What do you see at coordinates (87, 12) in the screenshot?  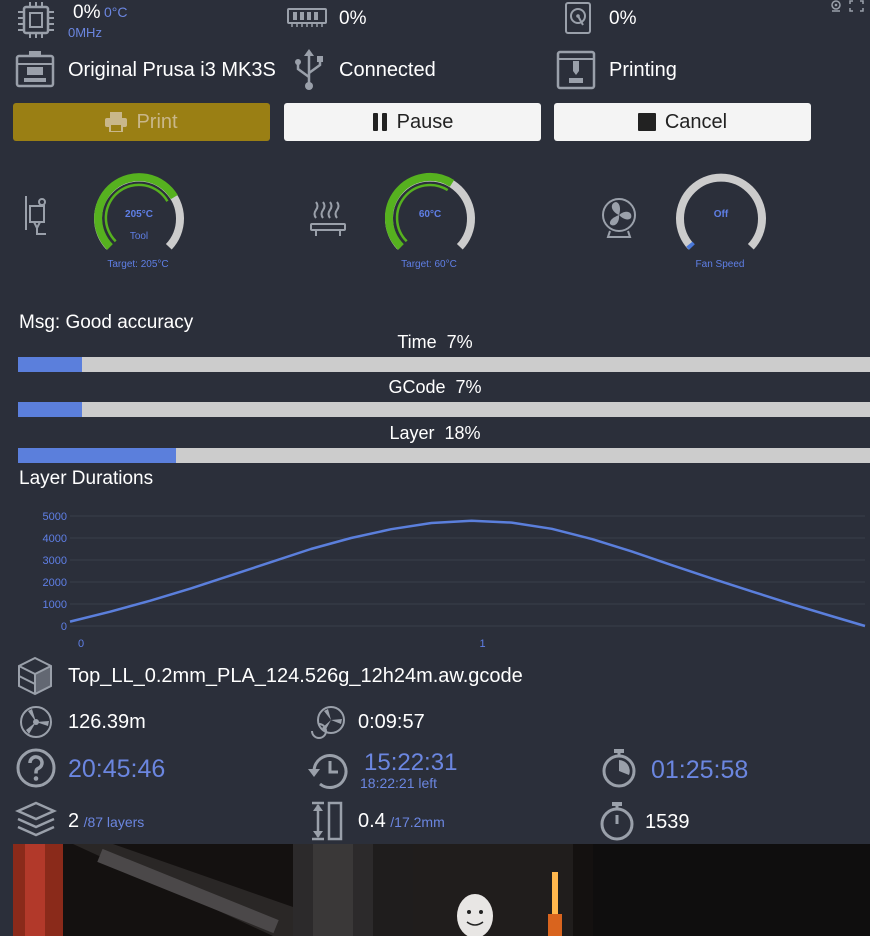 I see `cpu-usage: 0%` at bounding box center [87, 12].